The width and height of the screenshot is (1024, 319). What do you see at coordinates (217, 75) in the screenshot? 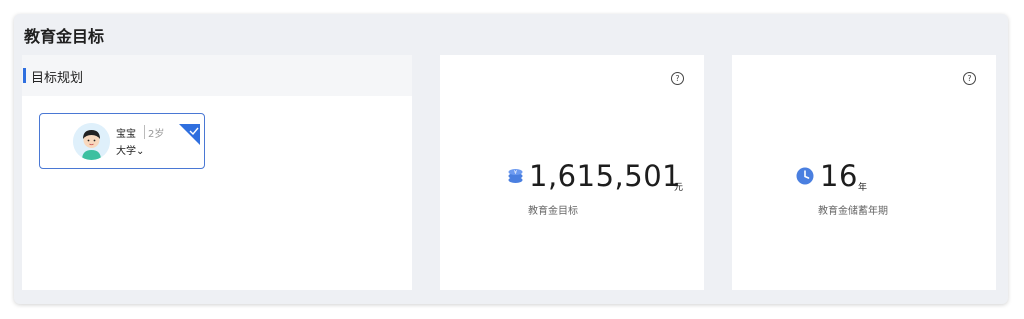
I see `plan-header: 目标规划` at bounding box center [217, 75].